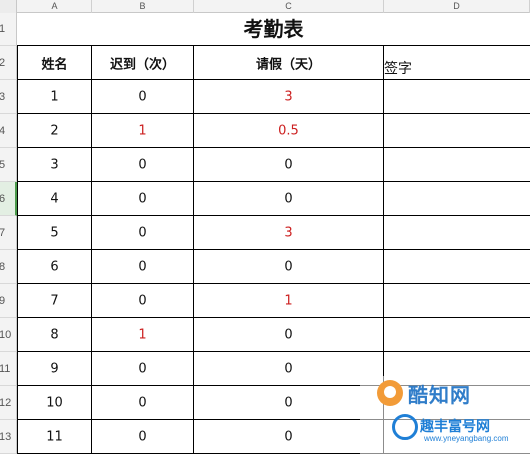 This screenshot has width=530, height=454. I want to click on cell-name: 2, so click(55, 131).